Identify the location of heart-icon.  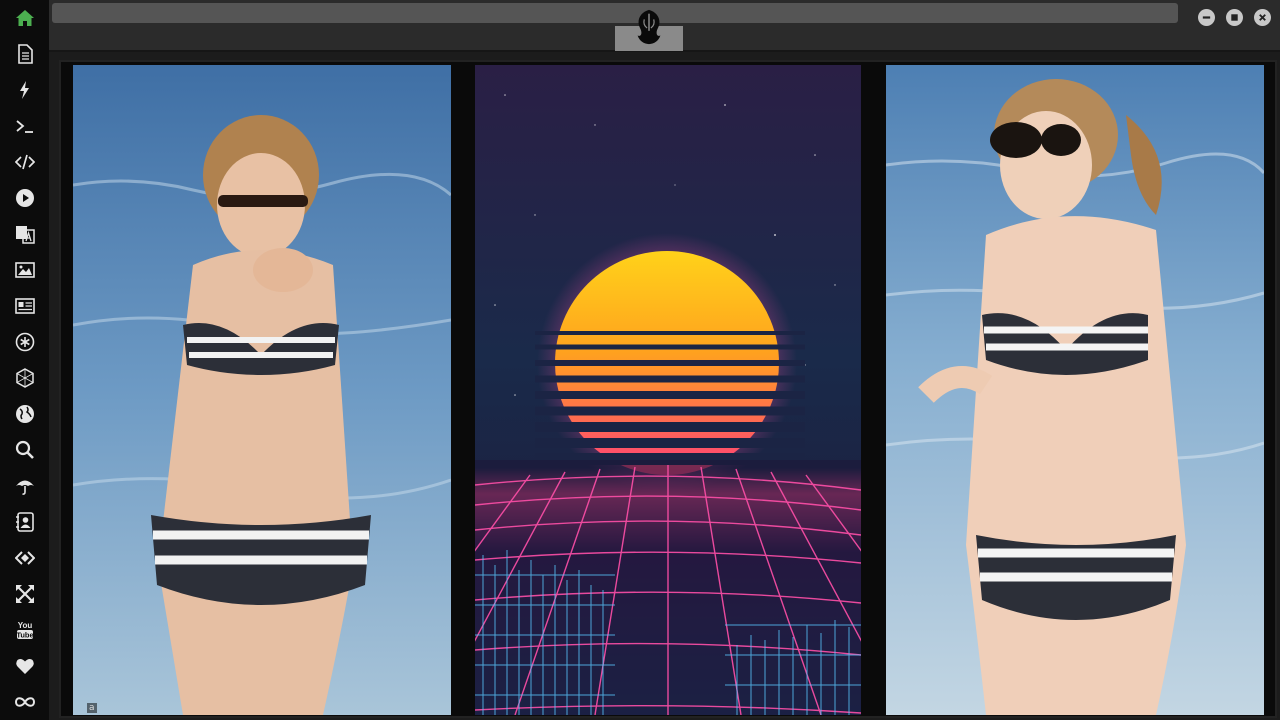
(24, 666).